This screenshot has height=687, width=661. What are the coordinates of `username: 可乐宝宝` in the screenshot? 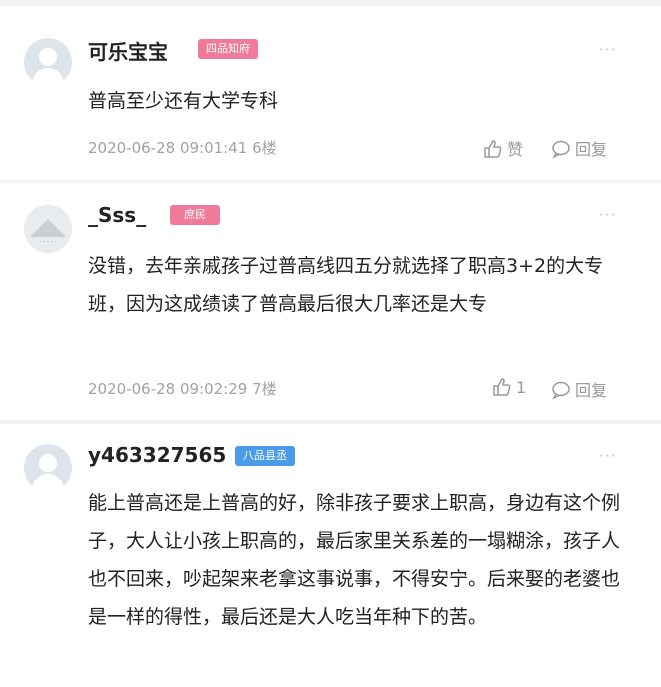 It's located at (128, 50).